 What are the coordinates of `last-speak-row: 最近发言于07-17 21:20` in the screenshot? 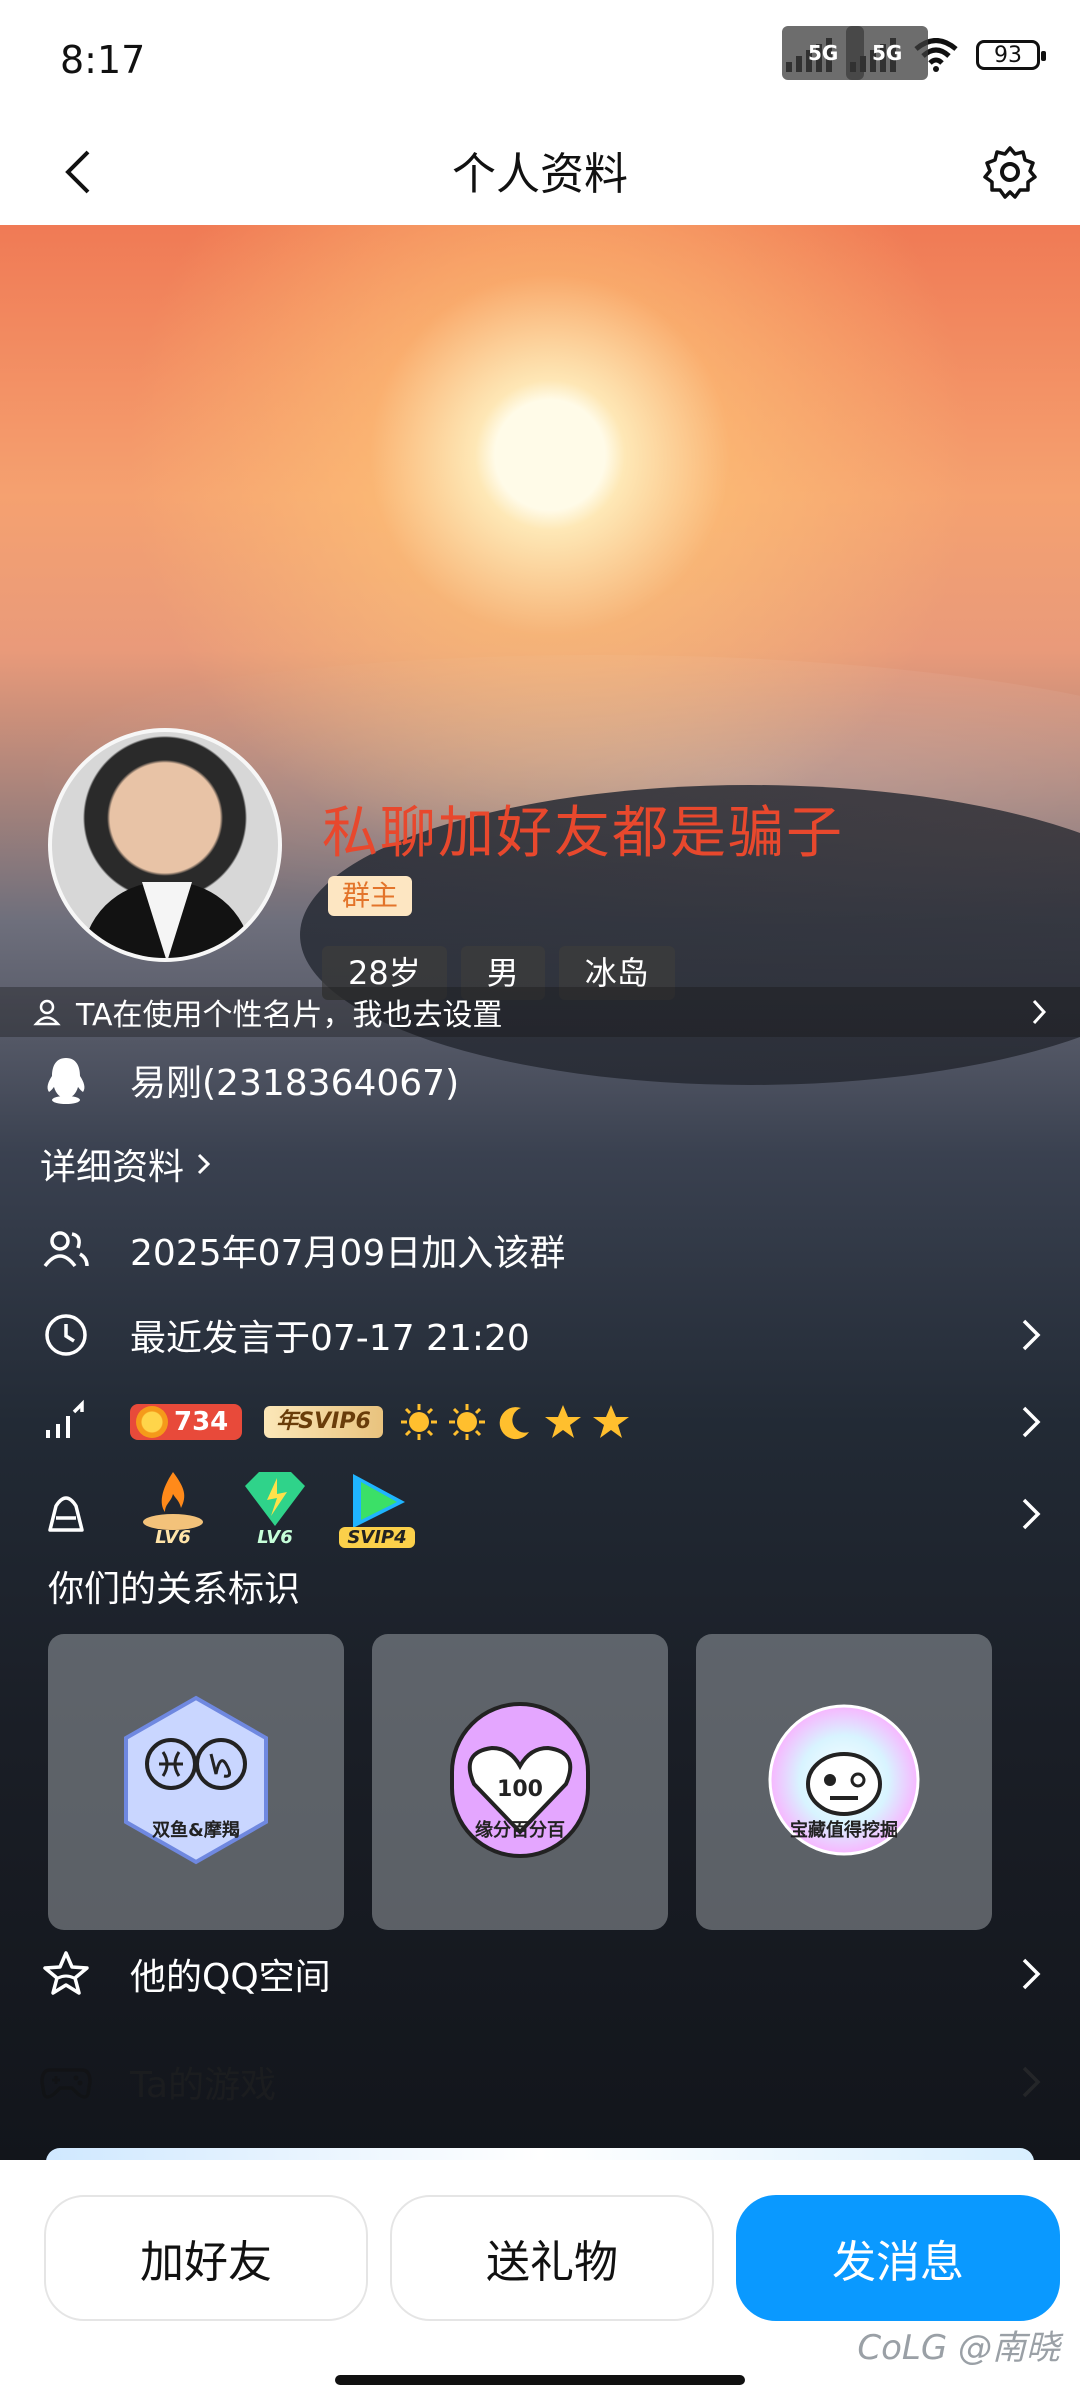 It's located at (540, 1335).